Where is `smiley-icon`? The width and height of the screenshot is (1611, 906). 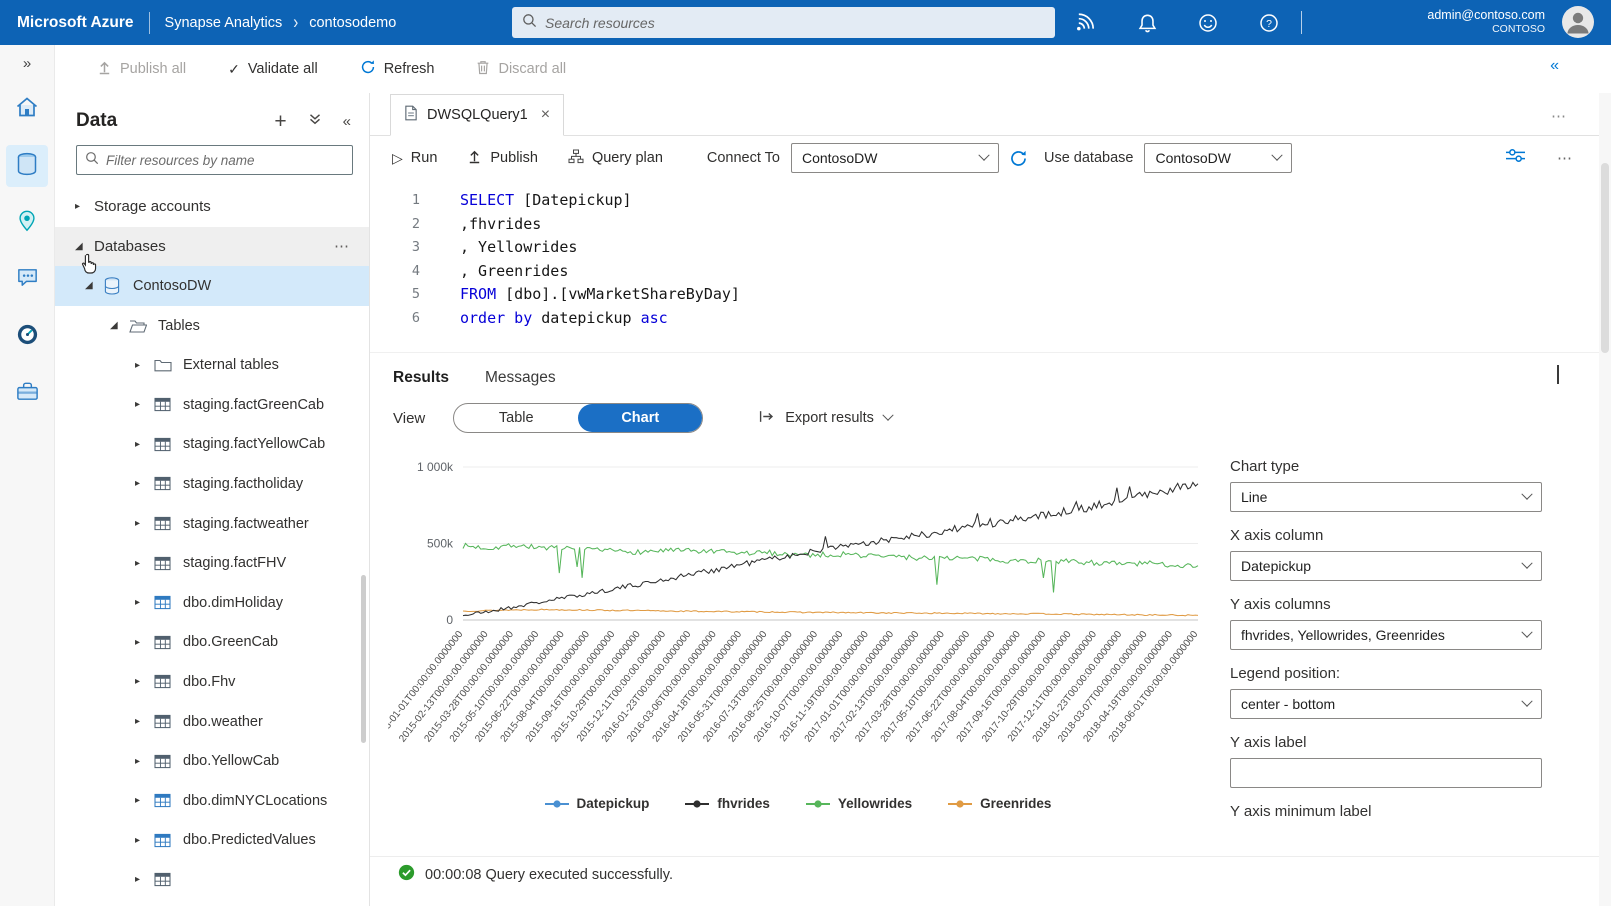 smiley-icon is located at coordinates (1208, 23).